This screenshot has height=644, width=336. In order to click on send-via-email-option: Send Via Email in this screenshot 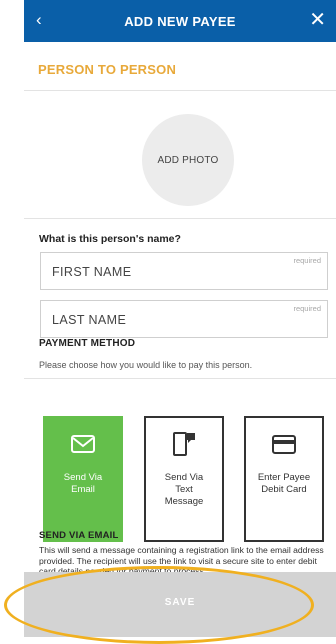, I will do `click(83, 479)`.